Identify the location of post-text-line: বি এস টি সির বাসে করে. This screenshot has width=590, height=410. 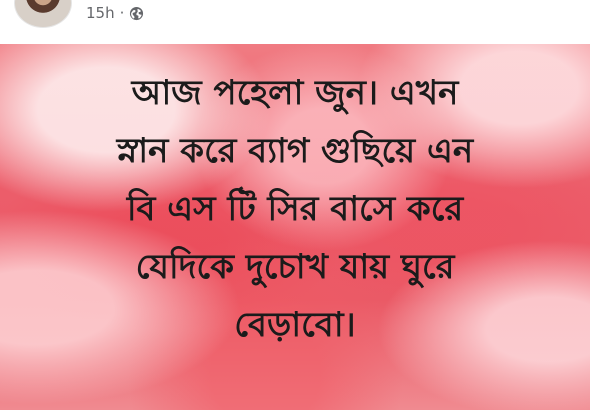
(295, 209).